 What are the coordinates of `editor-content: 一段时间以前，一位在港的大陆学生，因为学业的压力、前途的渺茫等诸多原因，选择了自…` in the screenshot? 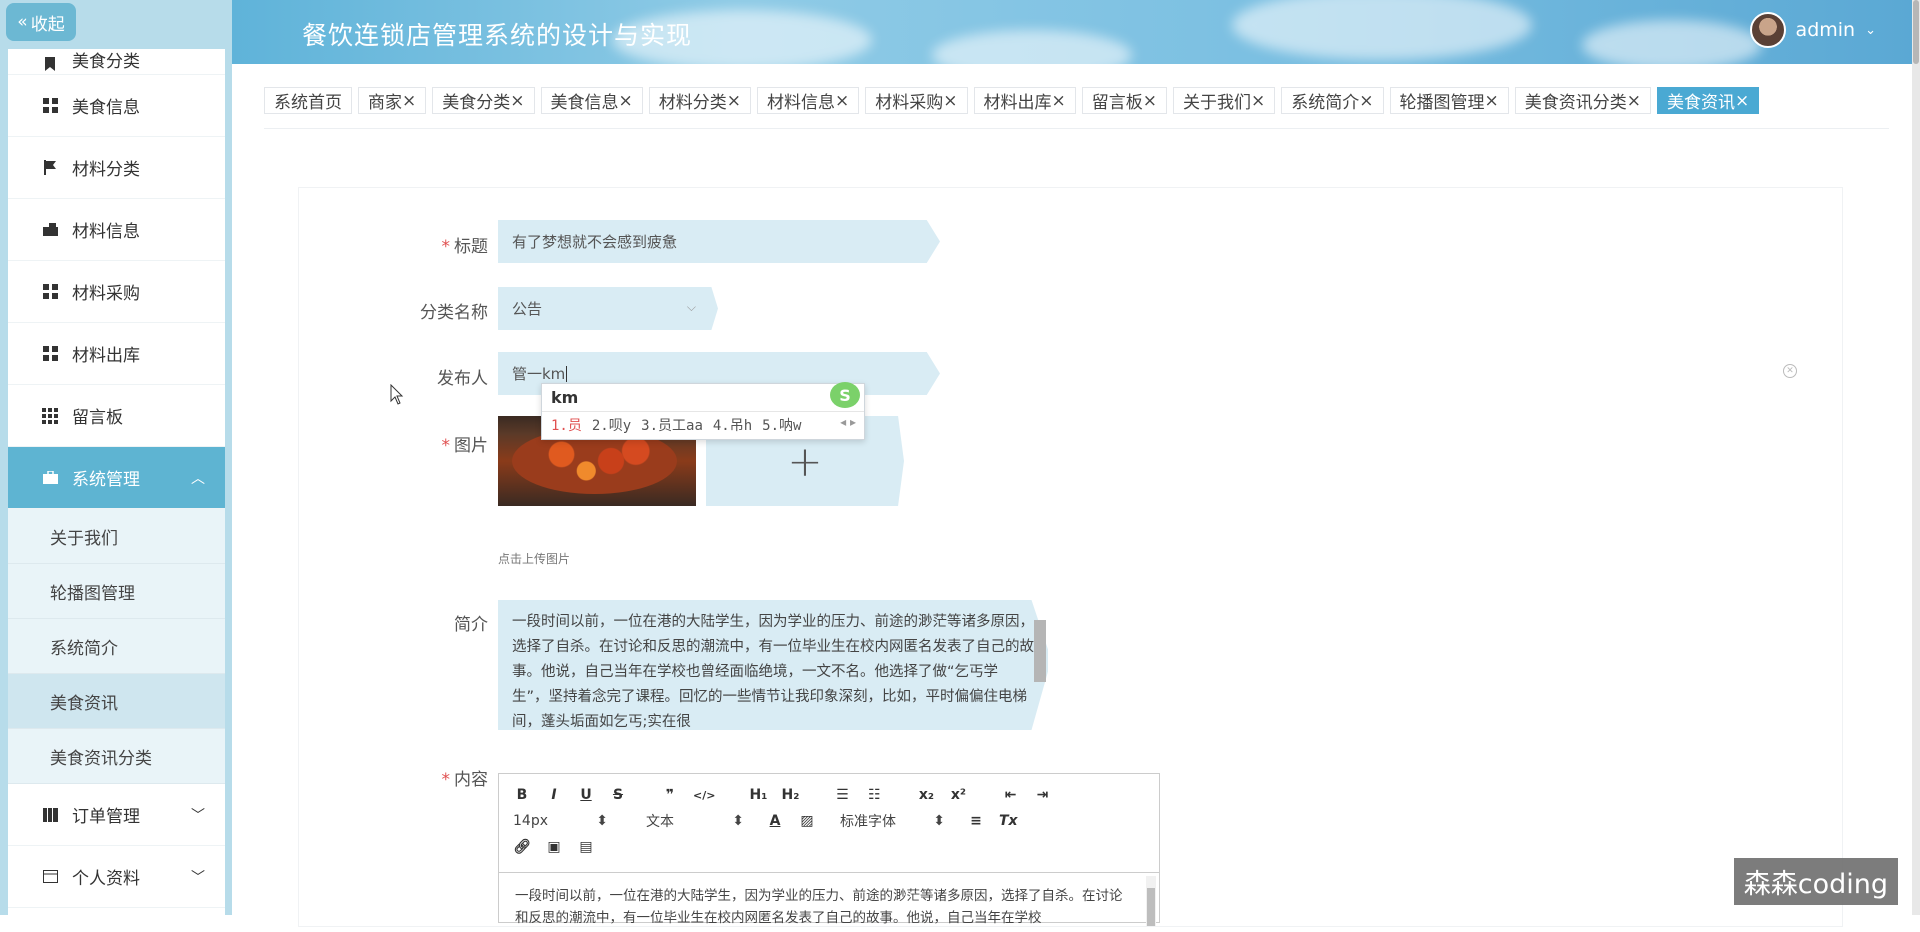 It's located at (829, 902).